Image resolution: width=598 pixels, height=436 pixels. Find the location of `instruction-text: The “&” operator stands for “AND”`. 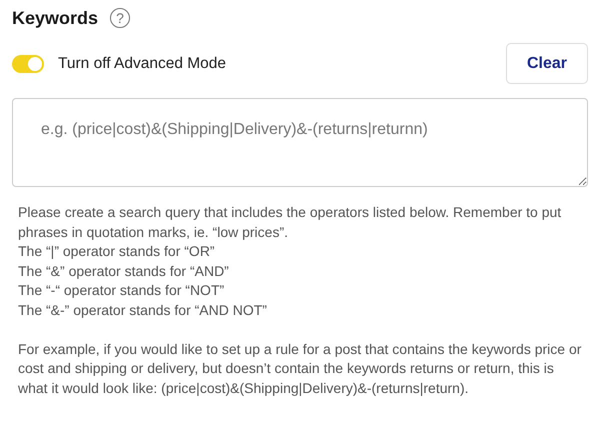

instruction-text: The “&” operator stands for “AND” is located at coordinates (124, 271).